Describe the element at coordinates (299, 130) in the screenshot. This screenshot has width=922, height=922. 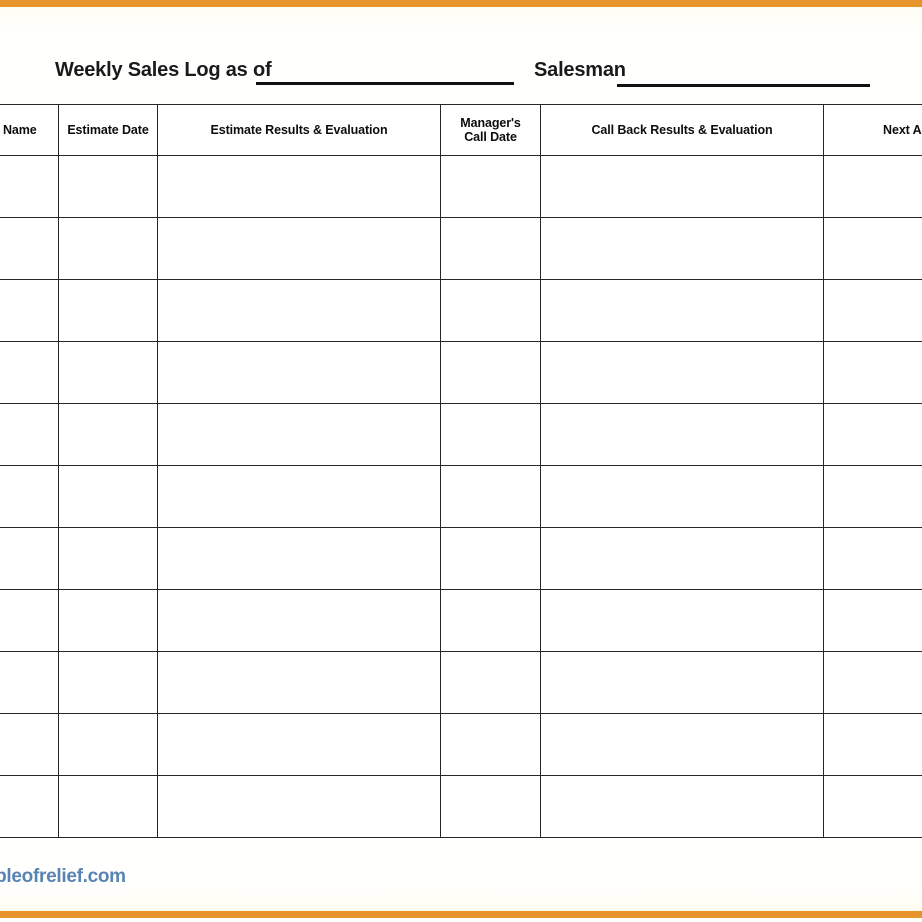
I see `column-header-estimate-results: Estimate Results & Evaluation` at that location.